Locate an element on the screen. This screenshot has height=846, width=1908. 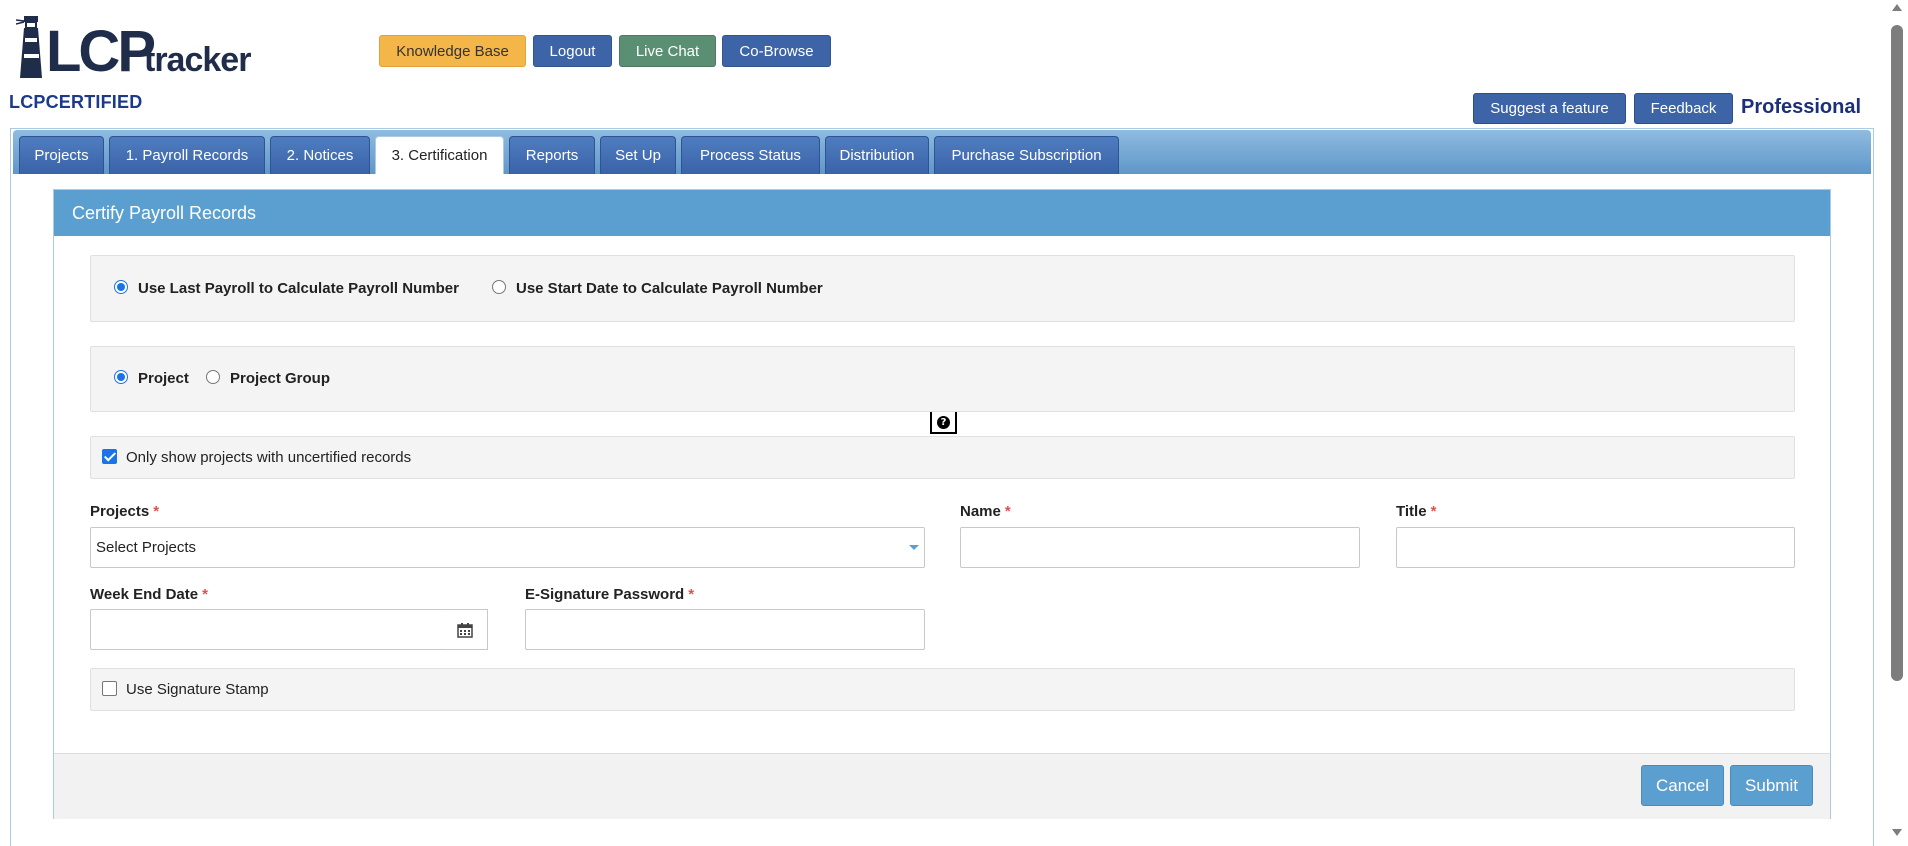
esig-password-field is located at coordinates (725, 629).